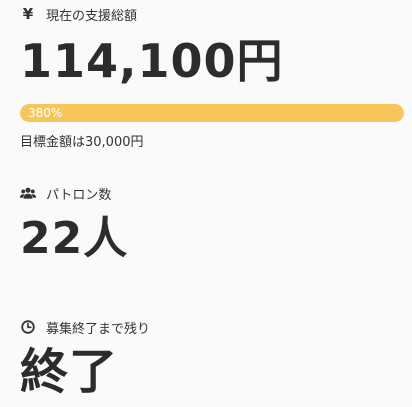 This screenshot has width=412, height=407. I want to click on remaining-value: 終了, so click(69, 372).